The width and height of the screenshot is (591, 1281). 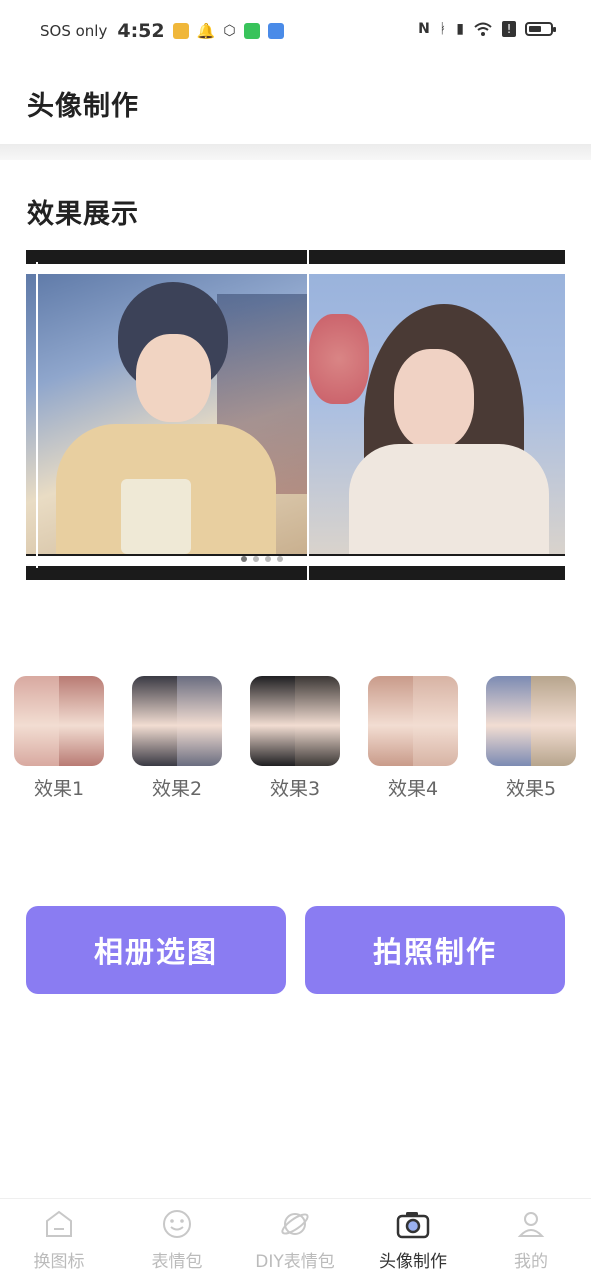 I want to click on chat-app-icon, so click(x=251, y=31).